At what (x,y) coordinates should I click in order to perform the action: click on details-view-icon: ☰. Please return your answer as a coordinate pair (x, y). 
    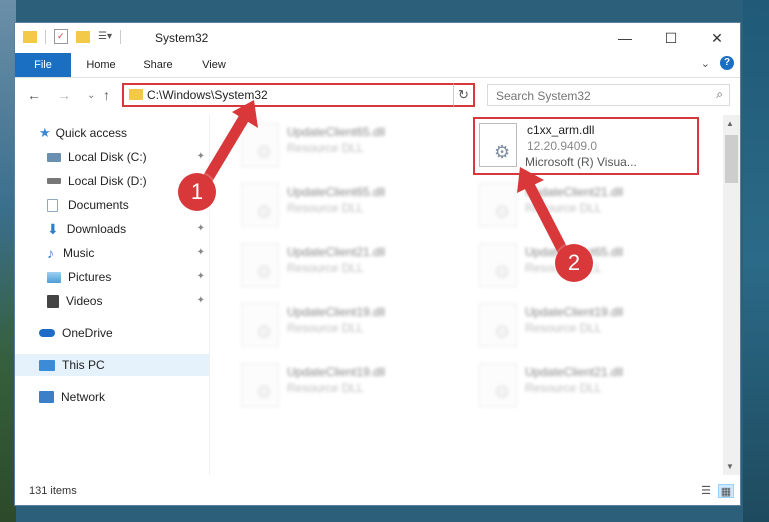
    Looking at the image, I should click on (706, 491).